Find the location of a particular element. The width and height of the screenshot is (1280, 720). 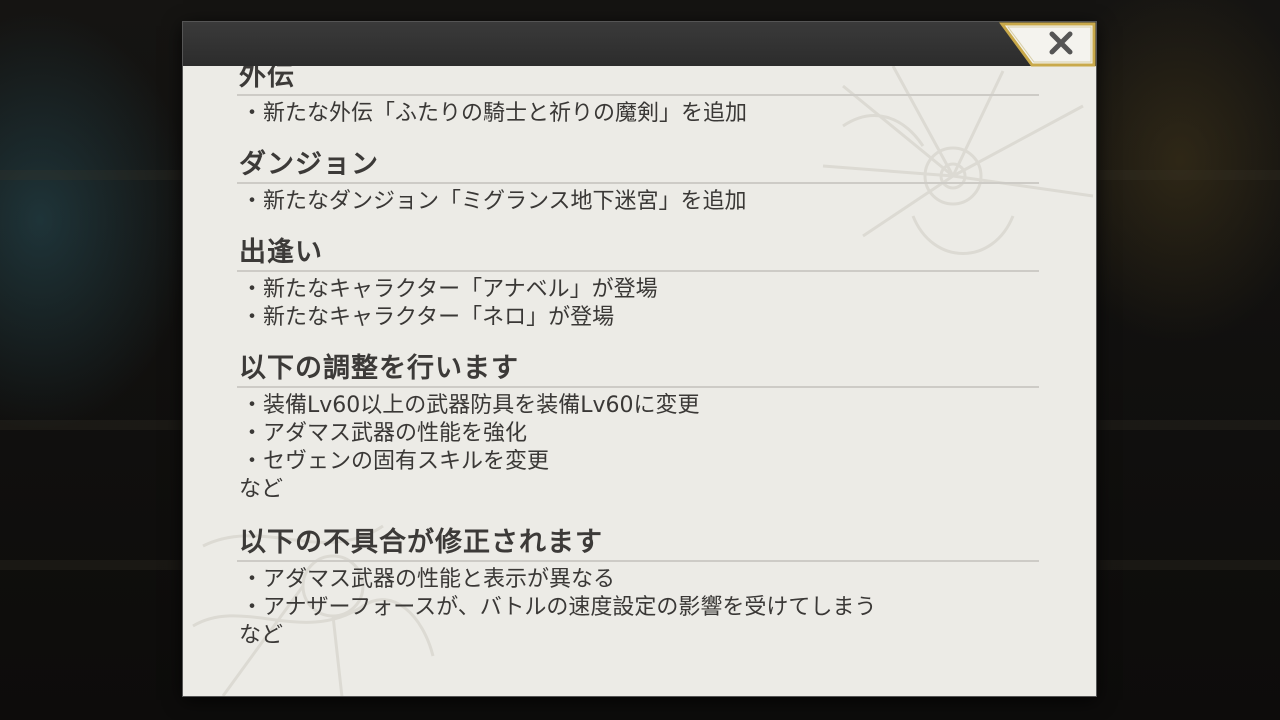

dialog-header is located at coordinates (639, 44).